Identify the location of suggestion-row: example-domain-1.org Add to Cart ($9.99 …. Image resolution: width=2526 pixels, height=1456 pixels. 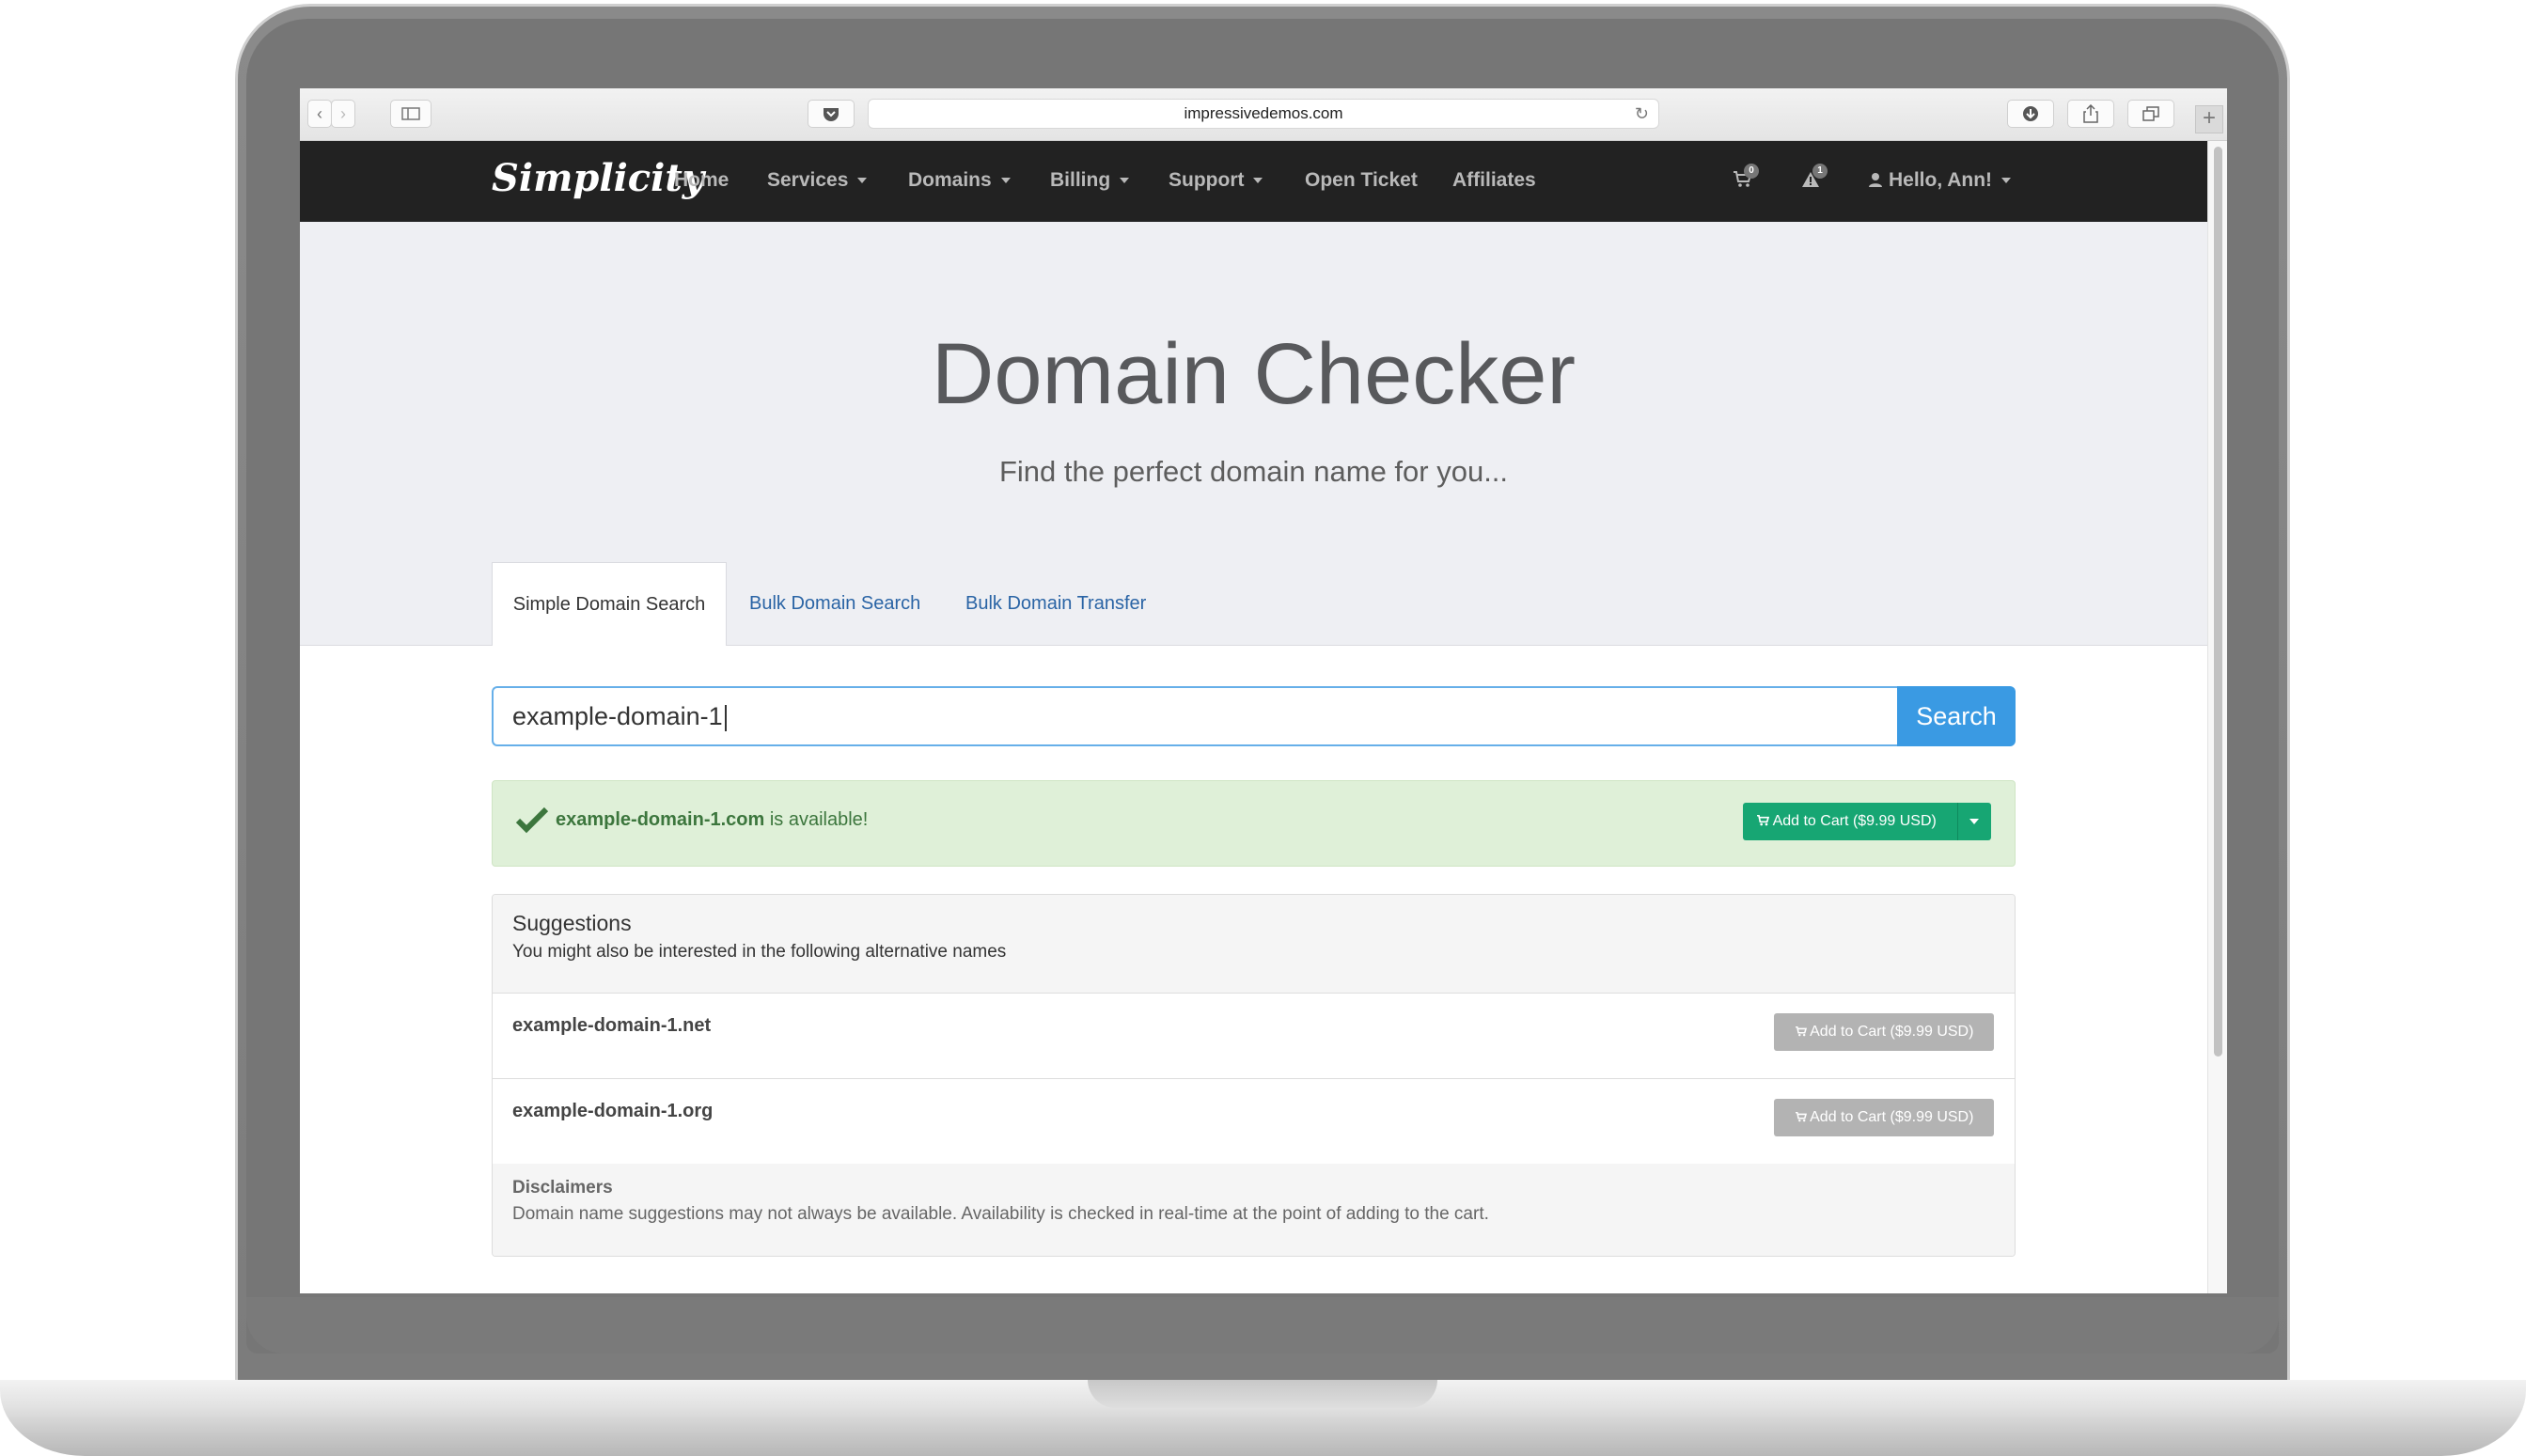
(1254, 1122).